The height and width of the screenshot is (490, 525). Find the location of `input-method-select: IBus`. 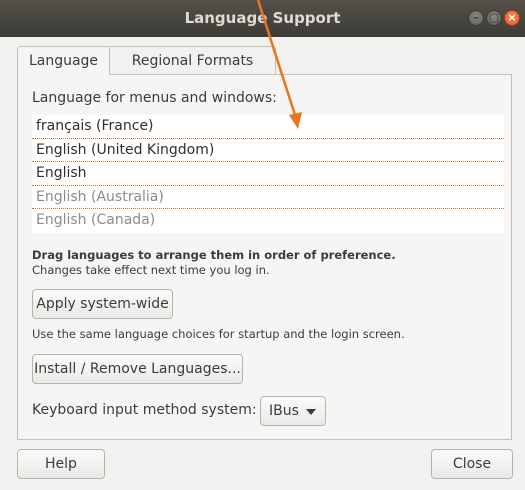

input-method-select: IBus is located at coordinates (293, 411).